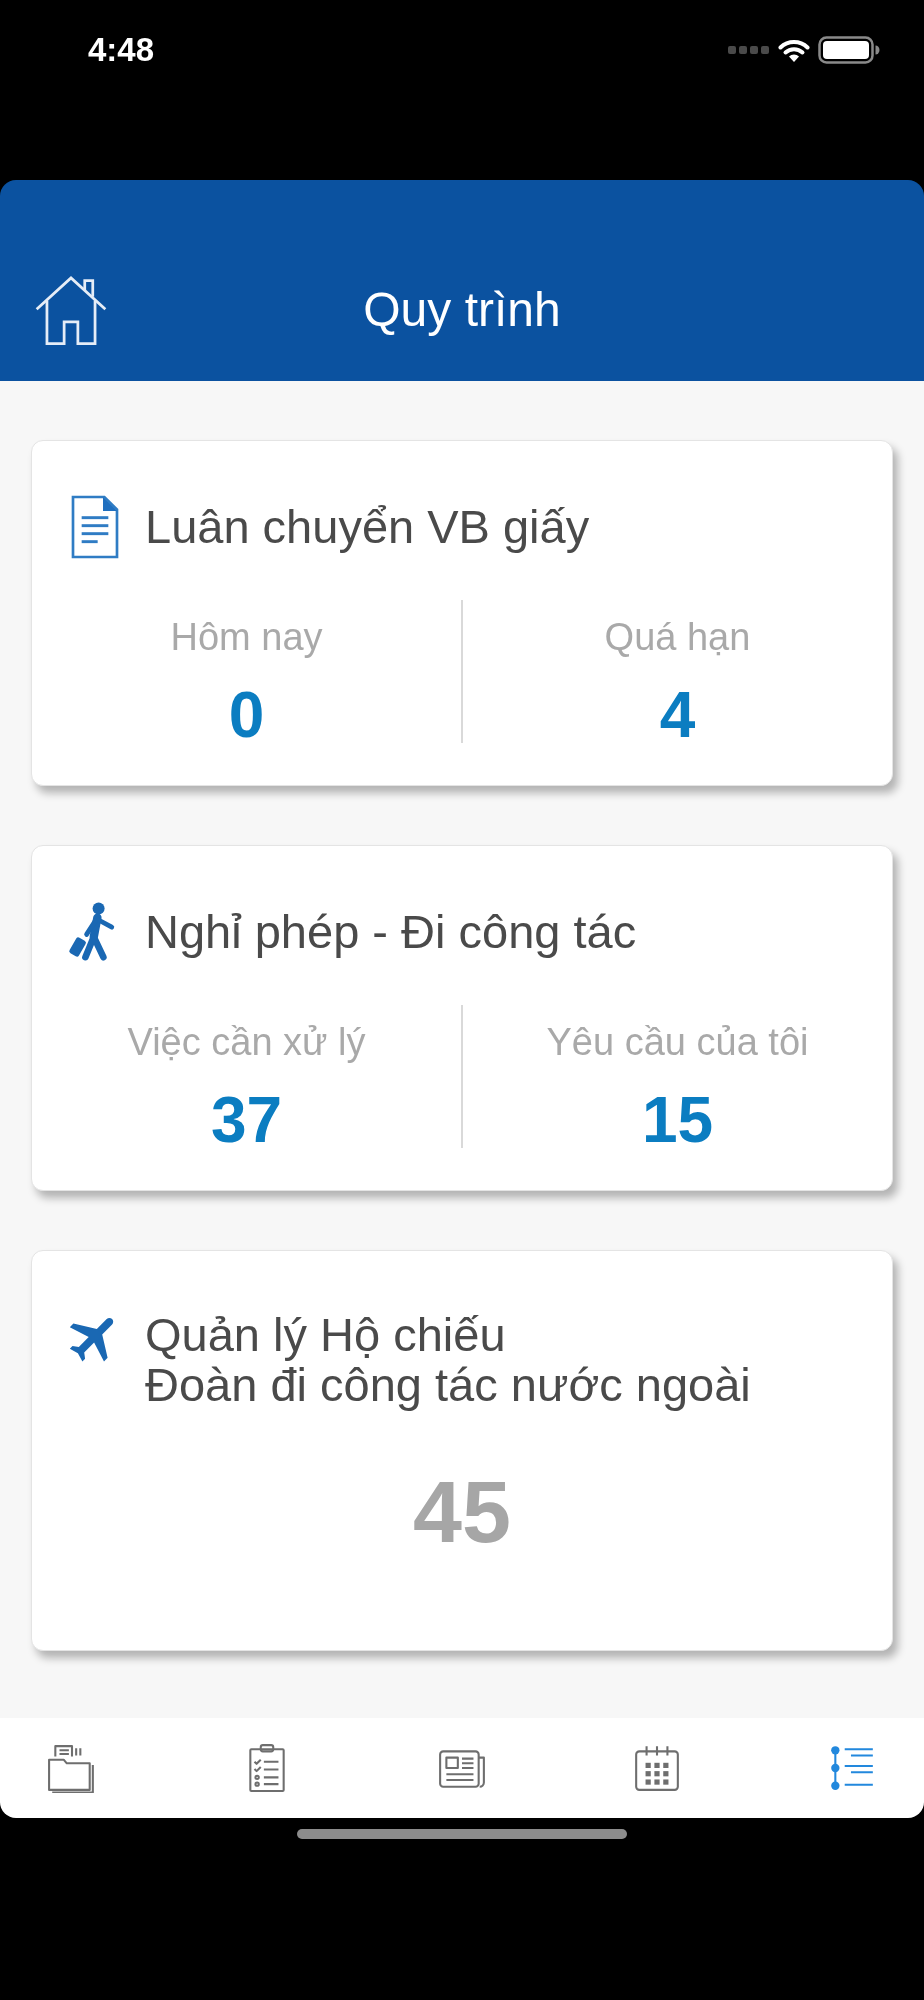 Image resolution: width=924 pixels, height=2000 pixels. I want to click on stat-value: 0, so click(246, 715).